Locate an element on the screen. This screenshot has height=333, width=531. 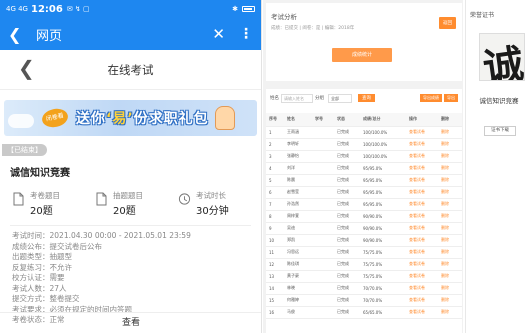
export-button: 导出 is located at coordinates (451, 98).